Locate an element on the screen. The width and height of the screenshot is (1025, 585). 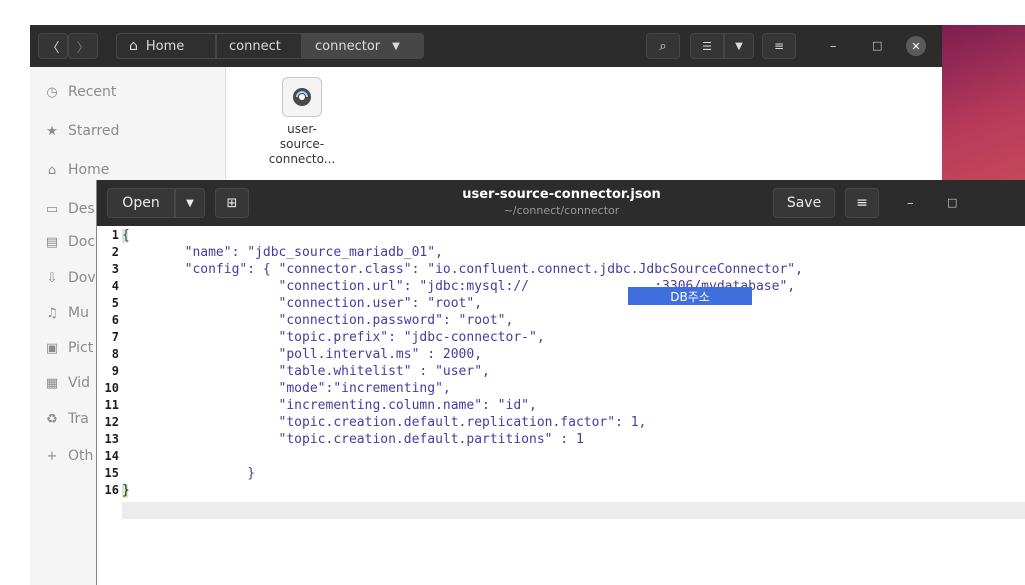
line-number: 1 is located at coordinates (115, 235).